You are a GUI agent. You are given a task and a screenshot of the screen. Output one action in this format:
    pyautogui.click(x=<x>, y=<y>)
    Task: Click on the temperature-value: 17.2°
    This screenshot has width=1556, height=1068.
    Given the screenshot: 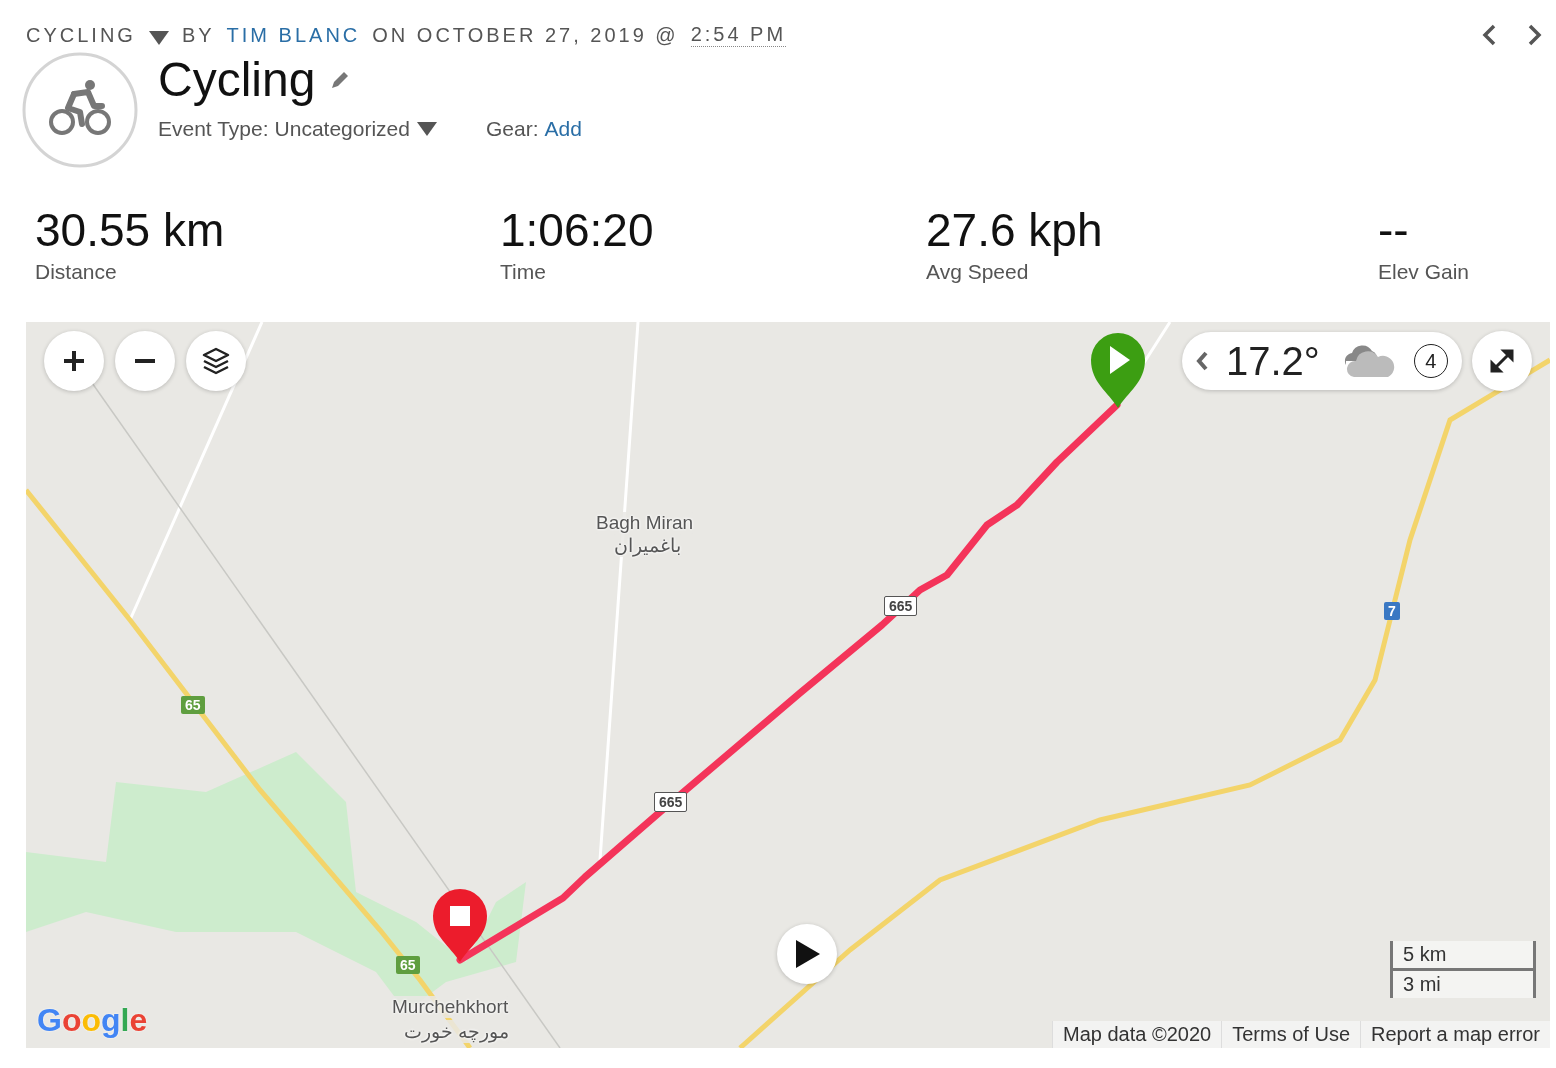 What is the action you would take?
    pyautogui.click(x=1273, y=361)
    